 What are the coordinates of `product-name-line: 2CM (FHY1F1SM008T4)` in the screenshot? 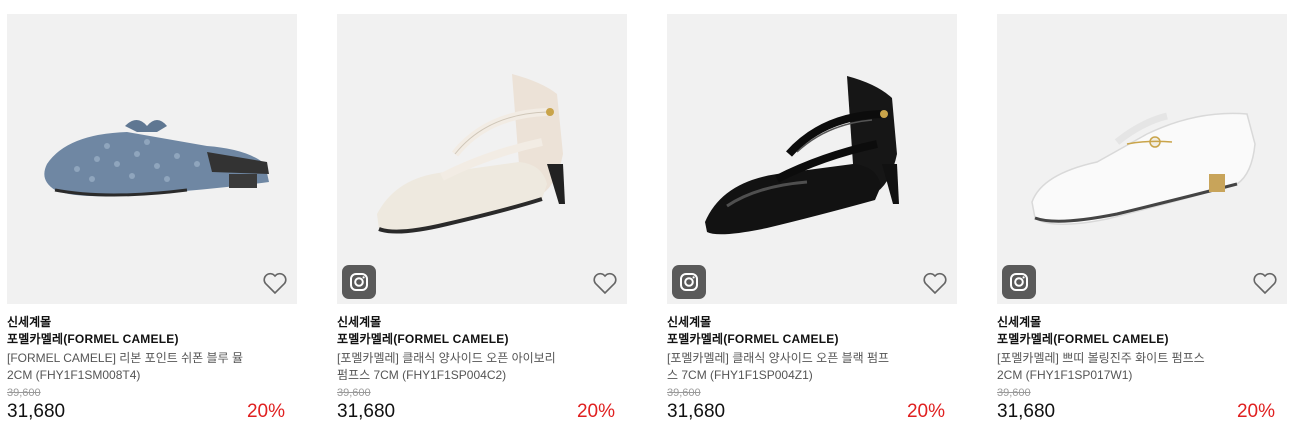 It's located at (74, 375).